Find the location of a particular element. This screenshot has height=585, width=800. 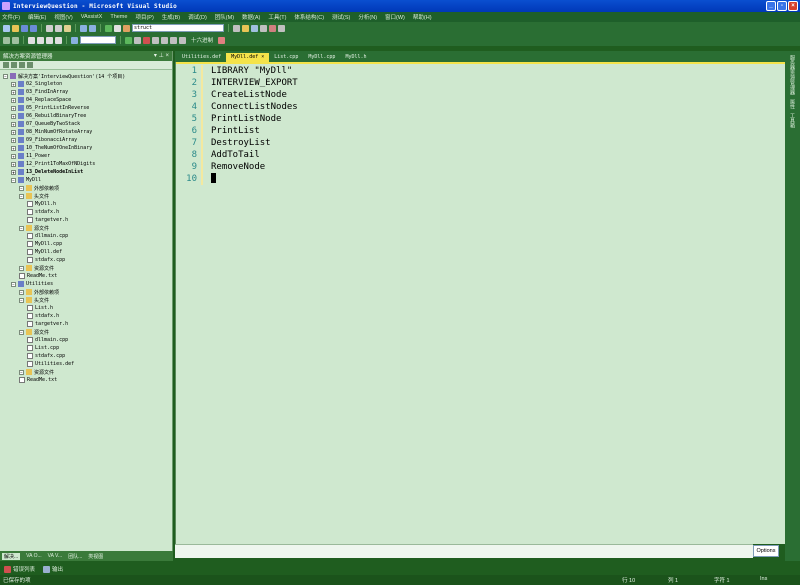

tree-item: +04_ReplaceSpace is located at coordinates (86, 100).